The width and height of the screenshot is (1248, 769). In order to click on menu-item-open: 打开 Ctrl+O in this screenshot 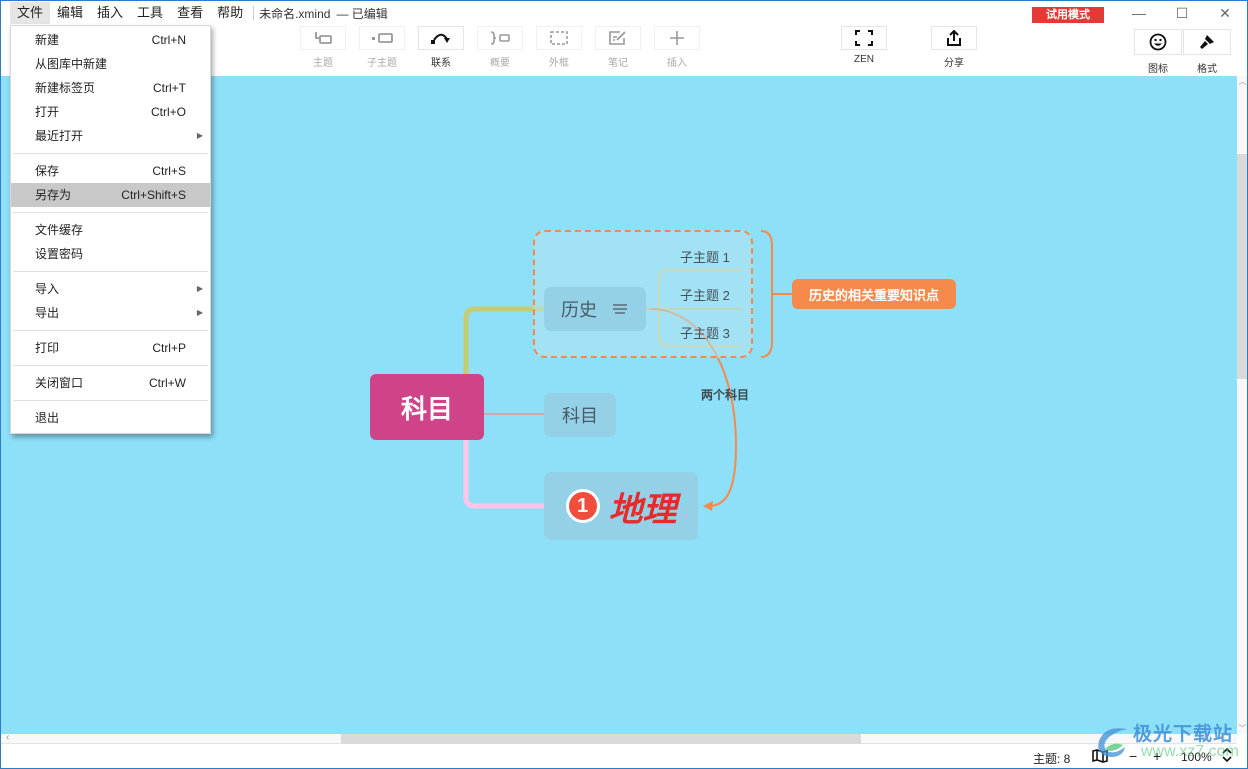, I will do `click(110, 112)`.